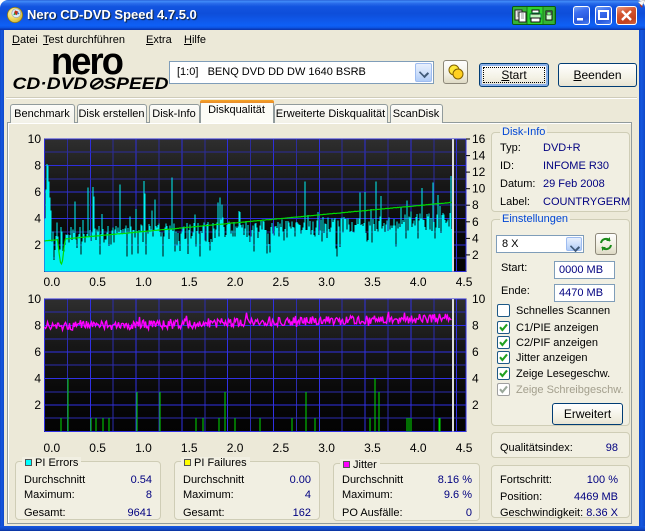  Describe the element at coordinates (479, 172) in the screenshot. I see `svg-text: 12` at that location.